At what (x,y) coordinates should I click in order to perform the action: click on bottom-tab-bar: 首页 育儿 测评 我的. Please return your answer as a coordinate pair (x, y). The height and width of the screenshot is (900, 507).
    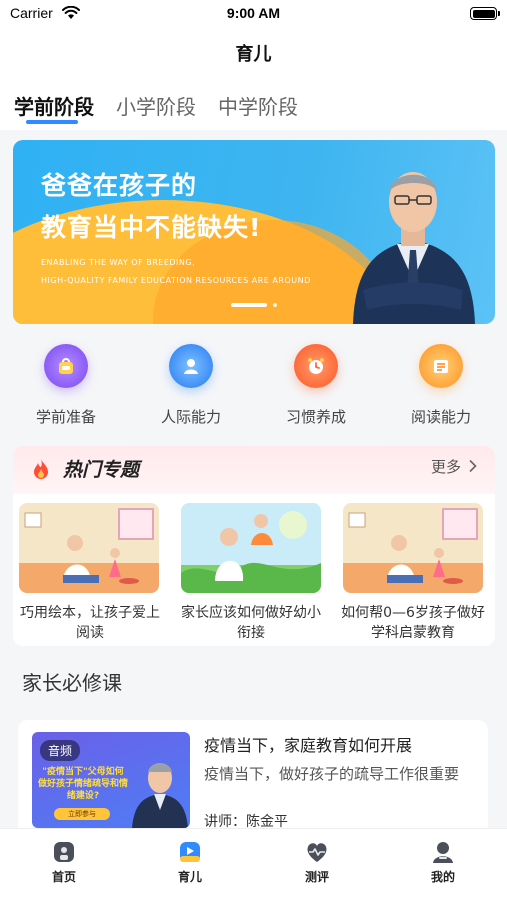
    Looking at the image, I should click on (253, 864).